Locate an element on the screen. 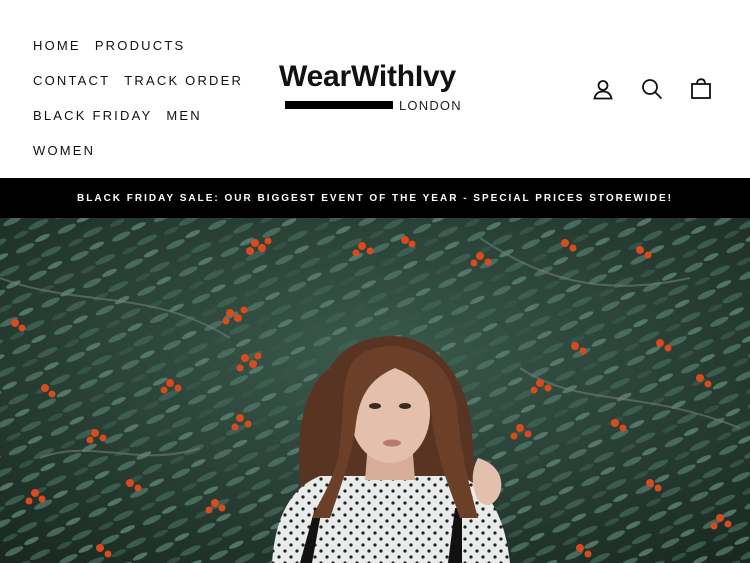 The width and height of the screenshot is (750, 563). nav-item-women: WOMEN is located at coordinates (64, 150).